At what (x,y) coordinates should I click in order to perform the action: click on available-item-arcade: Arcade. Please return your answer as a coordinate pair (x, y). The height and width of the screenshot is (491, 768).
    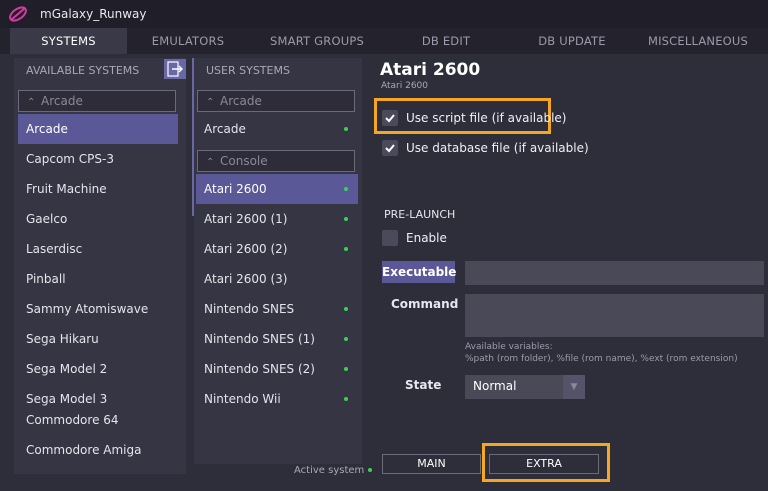
    Looking at the image, I should click on (98, 129).